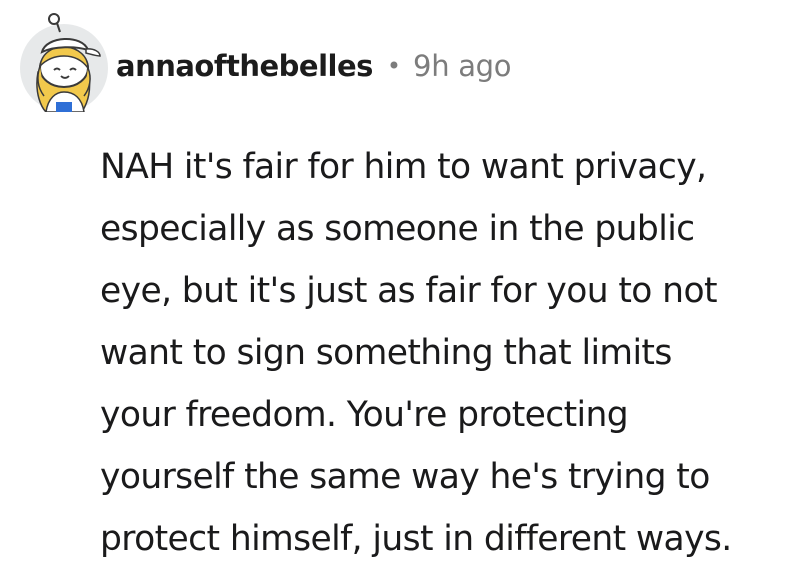  Describe the element at coordinates (403, 167) in the screenshot. I see `comment-text-line: NAH it's fair for him to want privacy,` at that location.